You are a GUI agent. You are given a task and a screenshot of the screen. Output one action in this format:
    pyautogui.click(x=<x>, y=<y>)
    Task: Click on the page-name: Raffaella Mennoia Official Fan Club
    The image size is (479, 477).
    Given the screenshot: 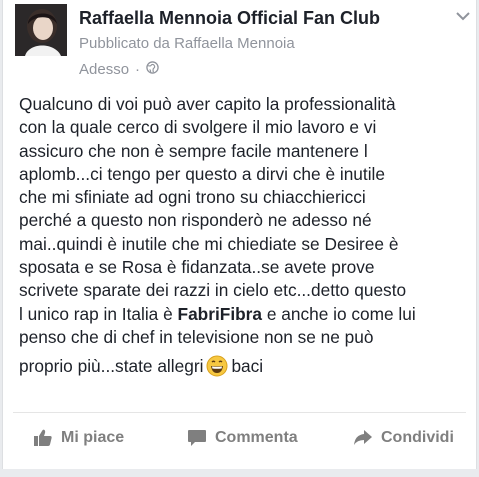 What is the action you would take?
    pyautogui.click(x=229, y=18)
    